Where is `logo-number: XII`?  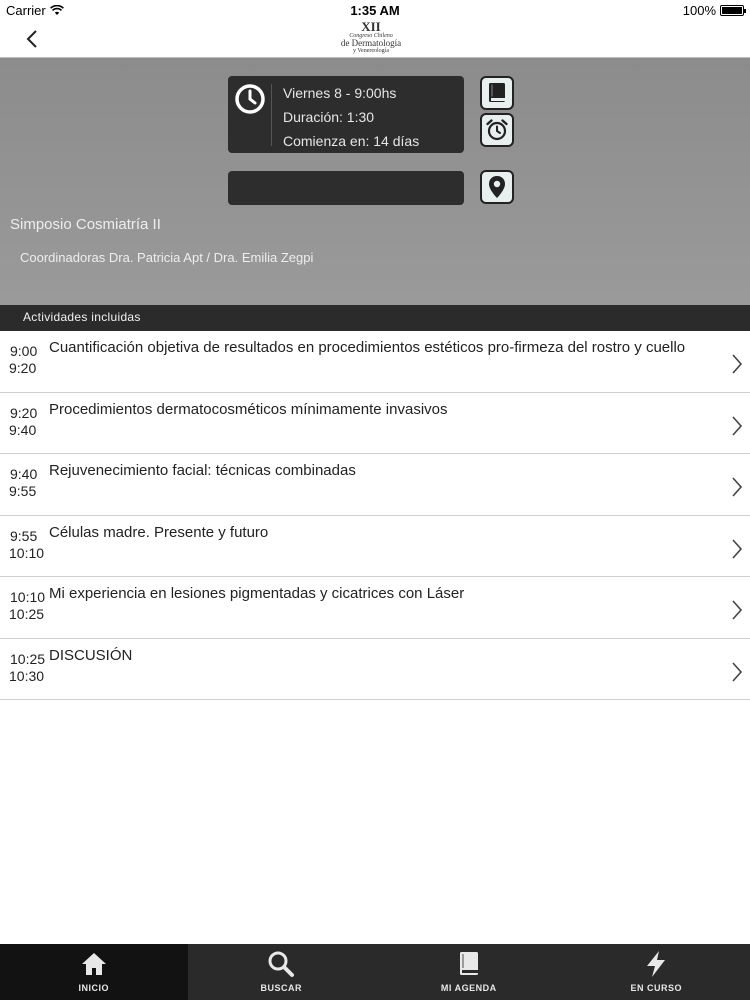 logo-number: XII is located at coordinates (371, 26).